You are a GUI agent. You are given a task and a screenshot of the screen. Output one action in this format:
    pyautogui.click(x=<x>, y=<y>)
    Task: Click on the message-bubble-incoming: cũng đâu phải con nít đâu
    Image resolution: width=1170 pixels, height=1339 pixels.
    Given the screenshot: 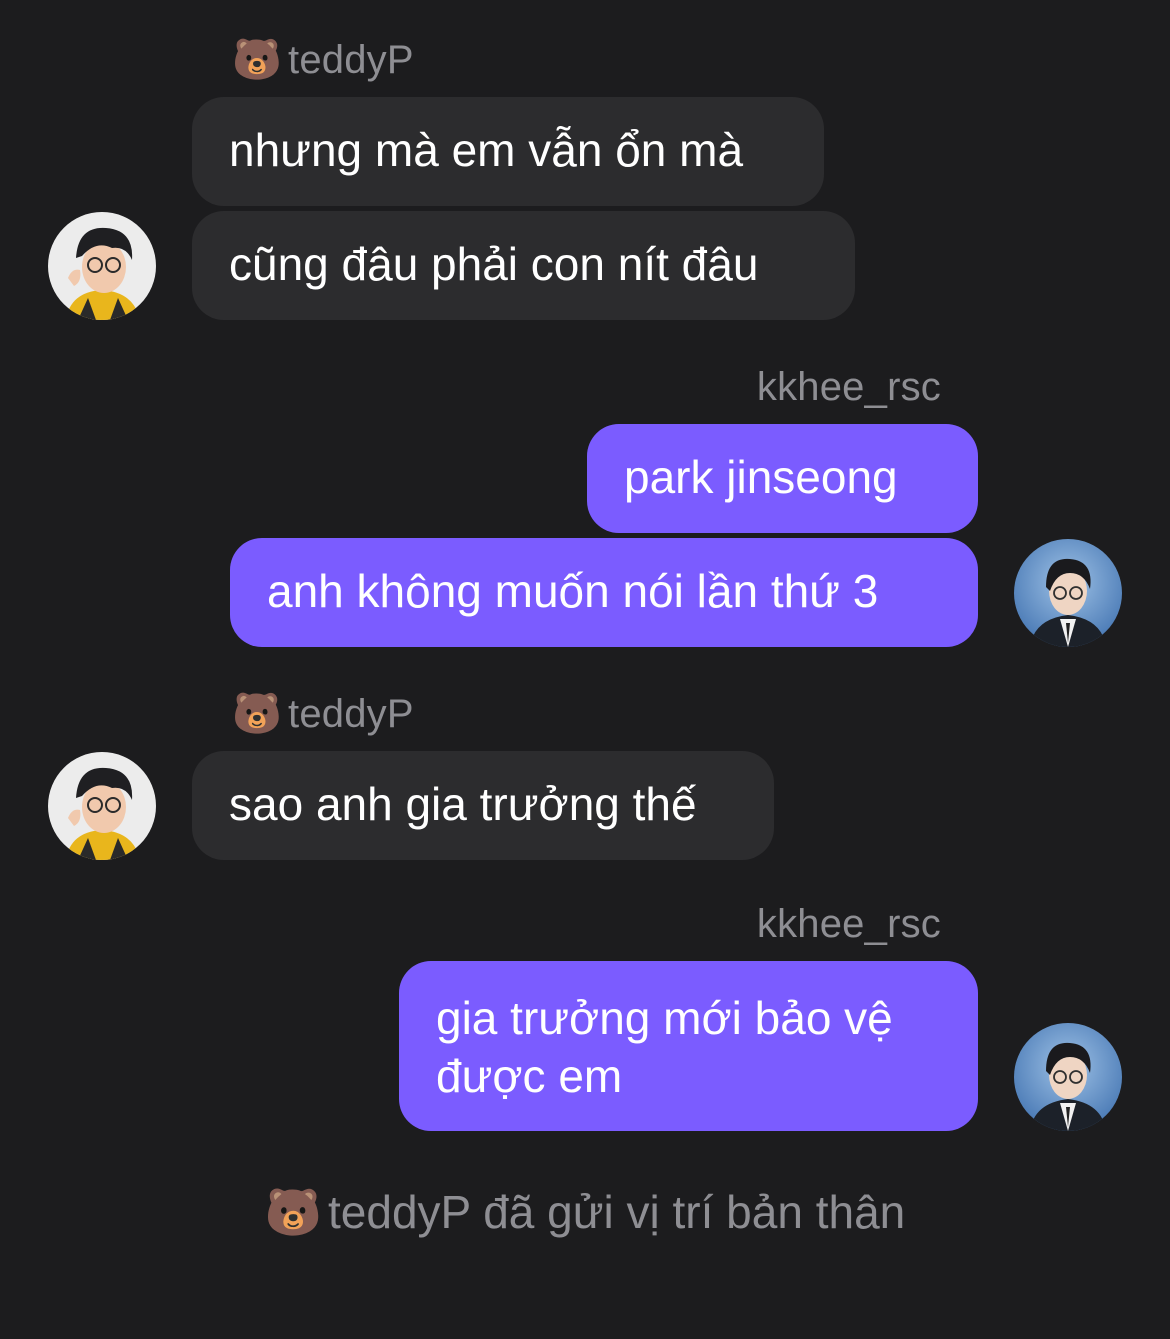 What is the action you would take?
    pyautogui.click(x=523, y=265)
    